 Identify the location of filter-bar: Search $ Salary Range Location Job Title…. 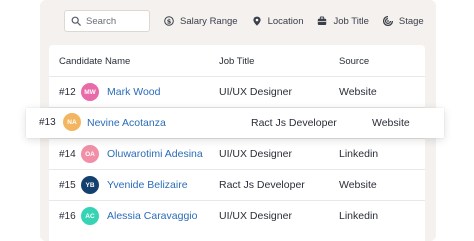
(244, 21).